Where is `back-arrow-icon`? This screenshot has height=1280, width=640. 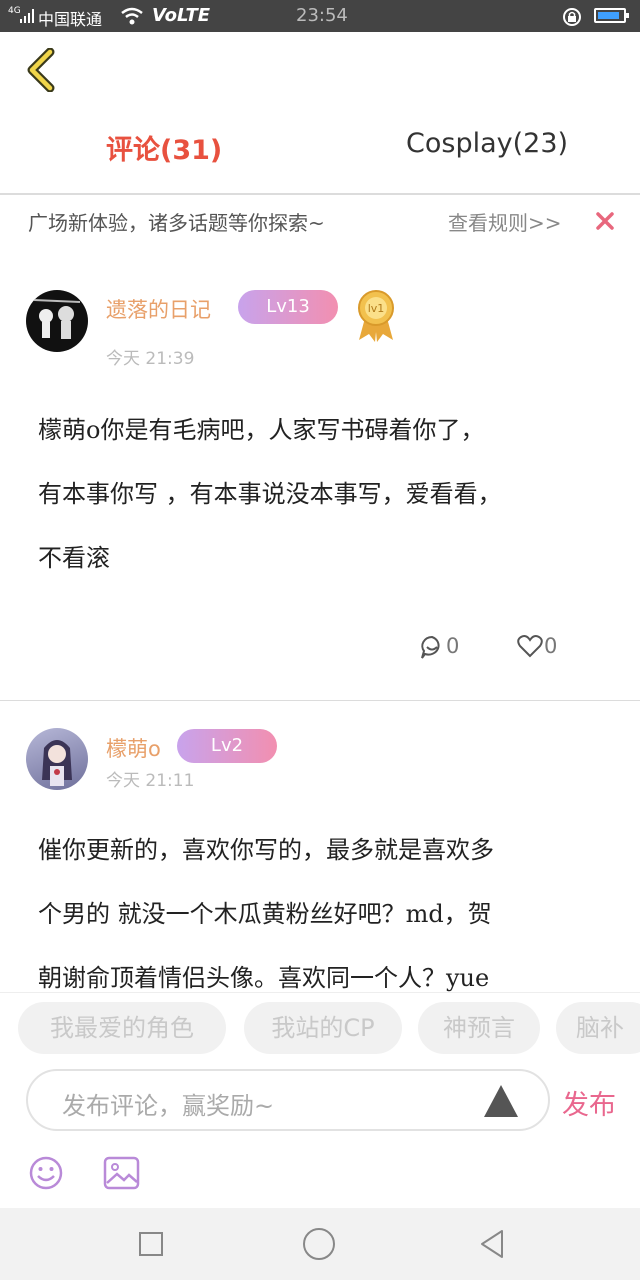 back-arrow-icon is located at coordinates (41, 70).